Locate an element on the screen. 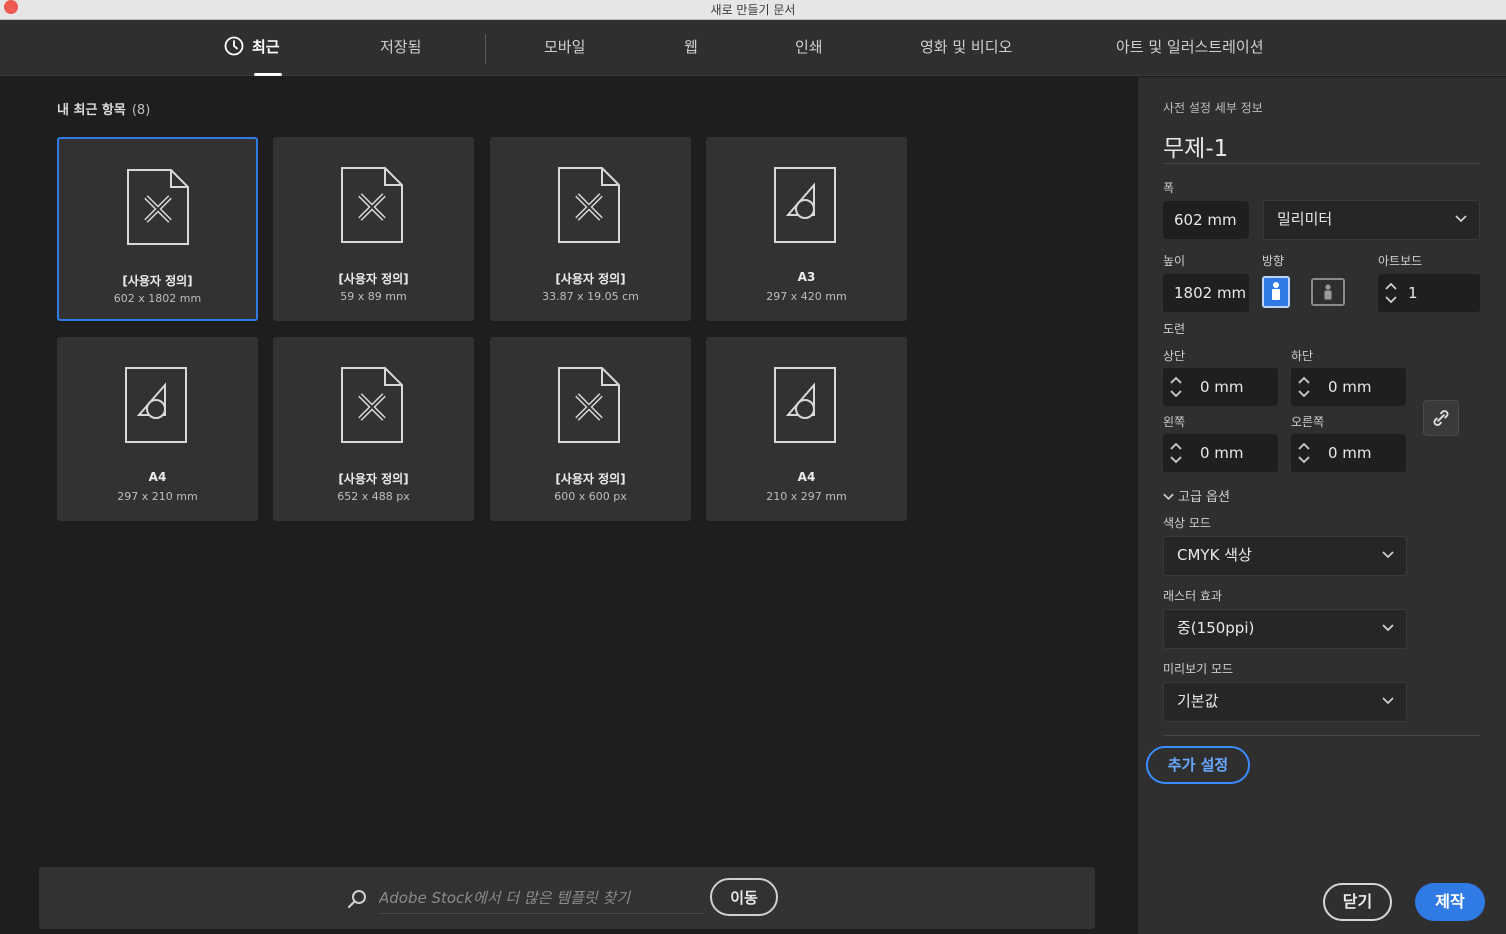 The width and height of the screenshot is (1506, 934). tab-saved: 저장됨 is located at coordinates (400, 48).